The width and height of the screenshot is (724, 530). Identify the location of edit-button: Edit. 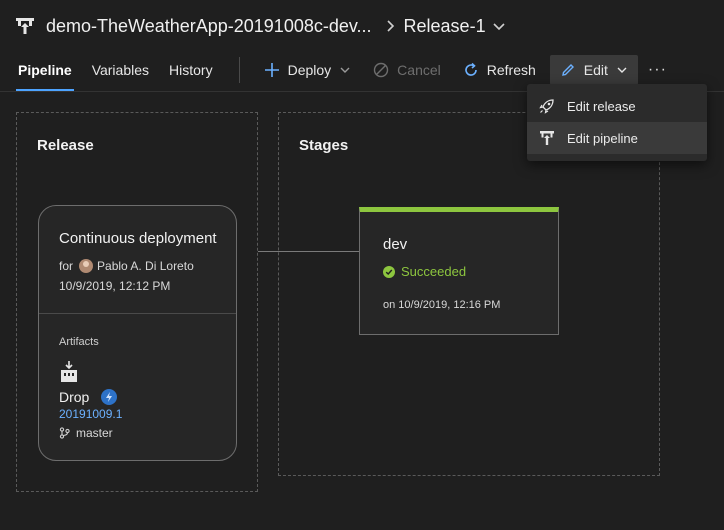
(593, 70).